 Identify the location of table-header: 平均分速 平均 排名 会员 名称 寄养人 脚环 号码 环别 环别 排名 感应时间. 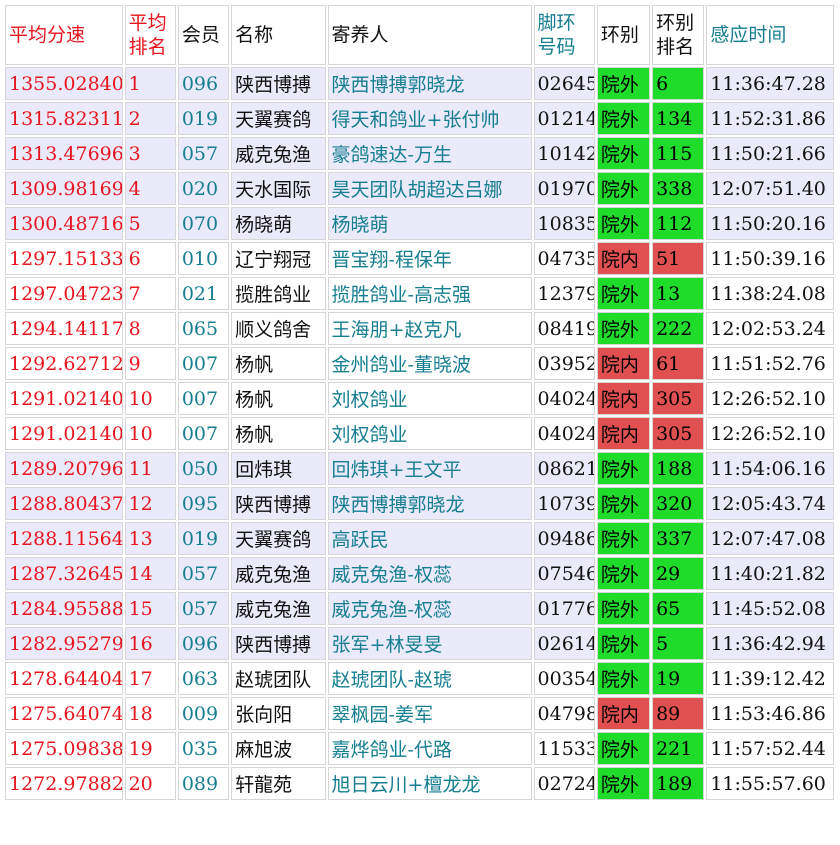
(419, 35).